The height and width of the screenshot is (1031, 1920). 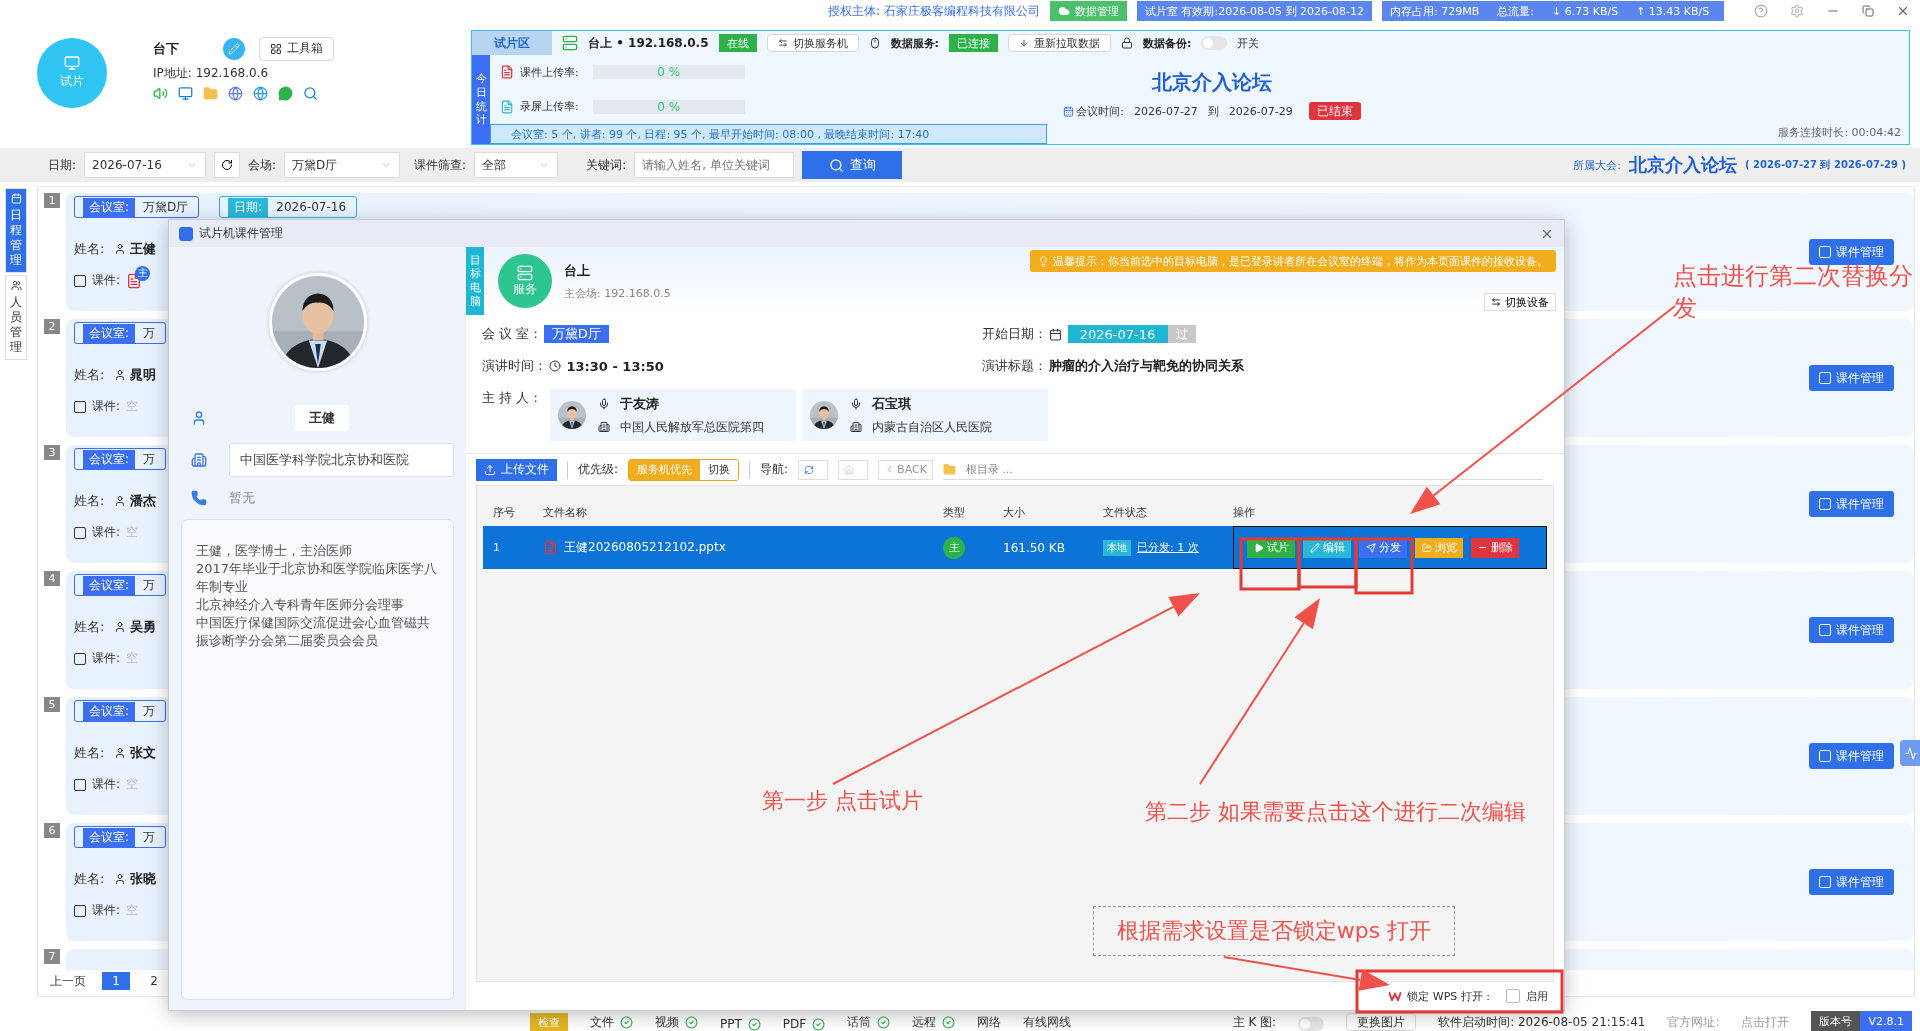 I want to click on column-header: 序号, so click(x=504, y=512).